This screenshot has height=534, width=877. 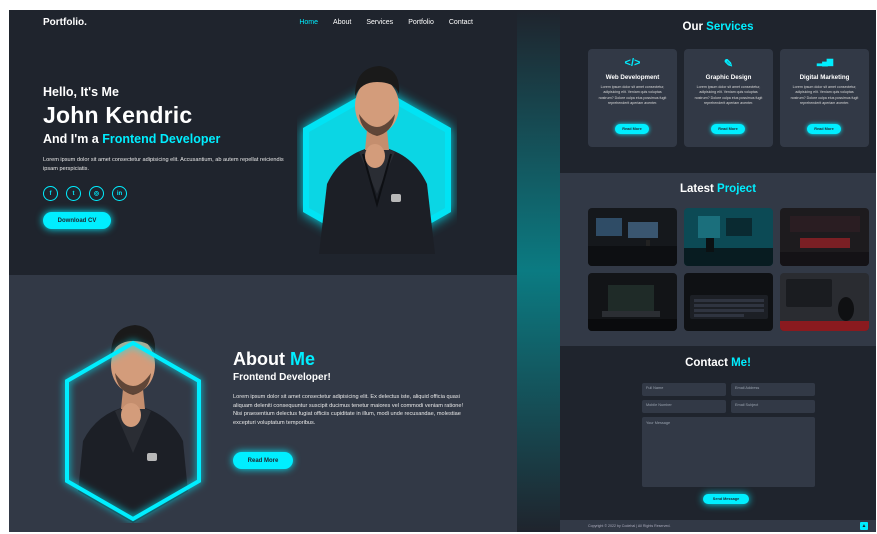 What do you see at coordinates (684, 389) in the screenshot?
I see `full-name-field: Full Name` at bounding box center [684, 389].